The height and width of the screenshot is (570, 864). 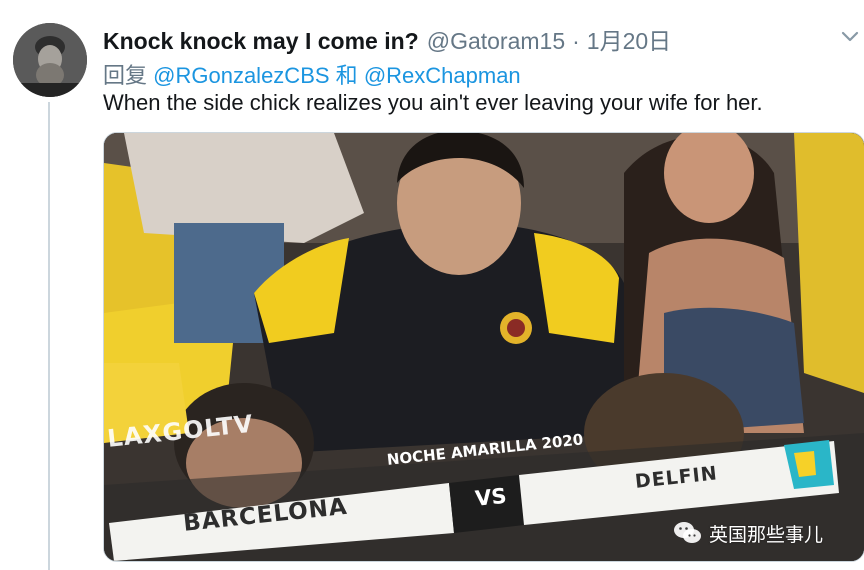 I want to click on reply-prefix: 回复, so click(x=125, y=75).